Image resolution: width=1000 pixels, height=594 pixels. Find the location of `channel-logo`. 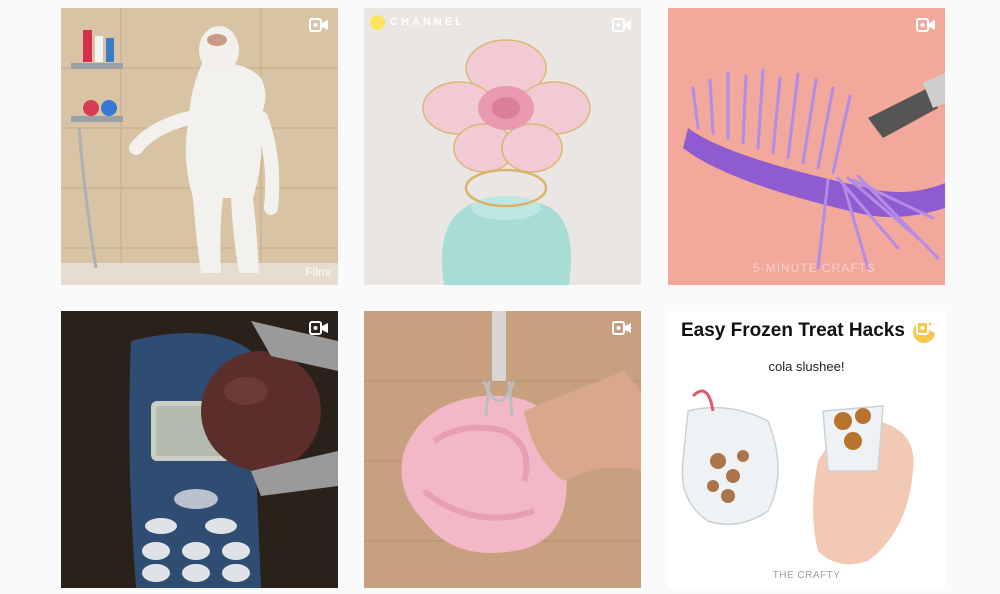

channel-logo is located at coordinates (377, 22).